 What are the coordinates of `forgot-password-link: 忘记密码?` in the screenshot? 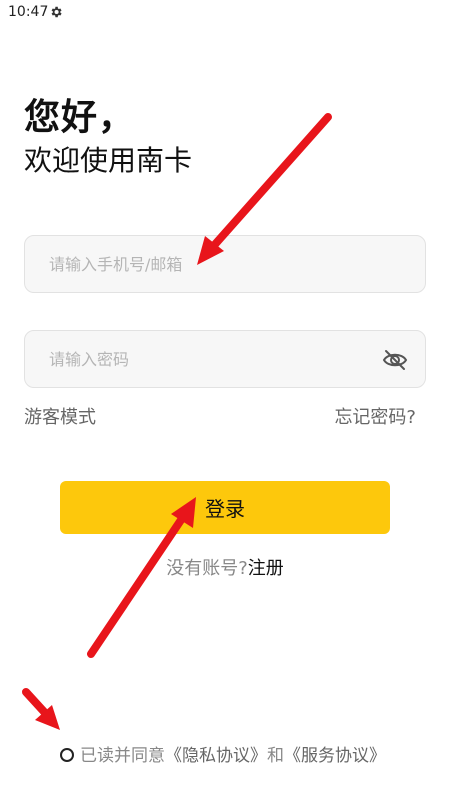 It's located at (375, 416).